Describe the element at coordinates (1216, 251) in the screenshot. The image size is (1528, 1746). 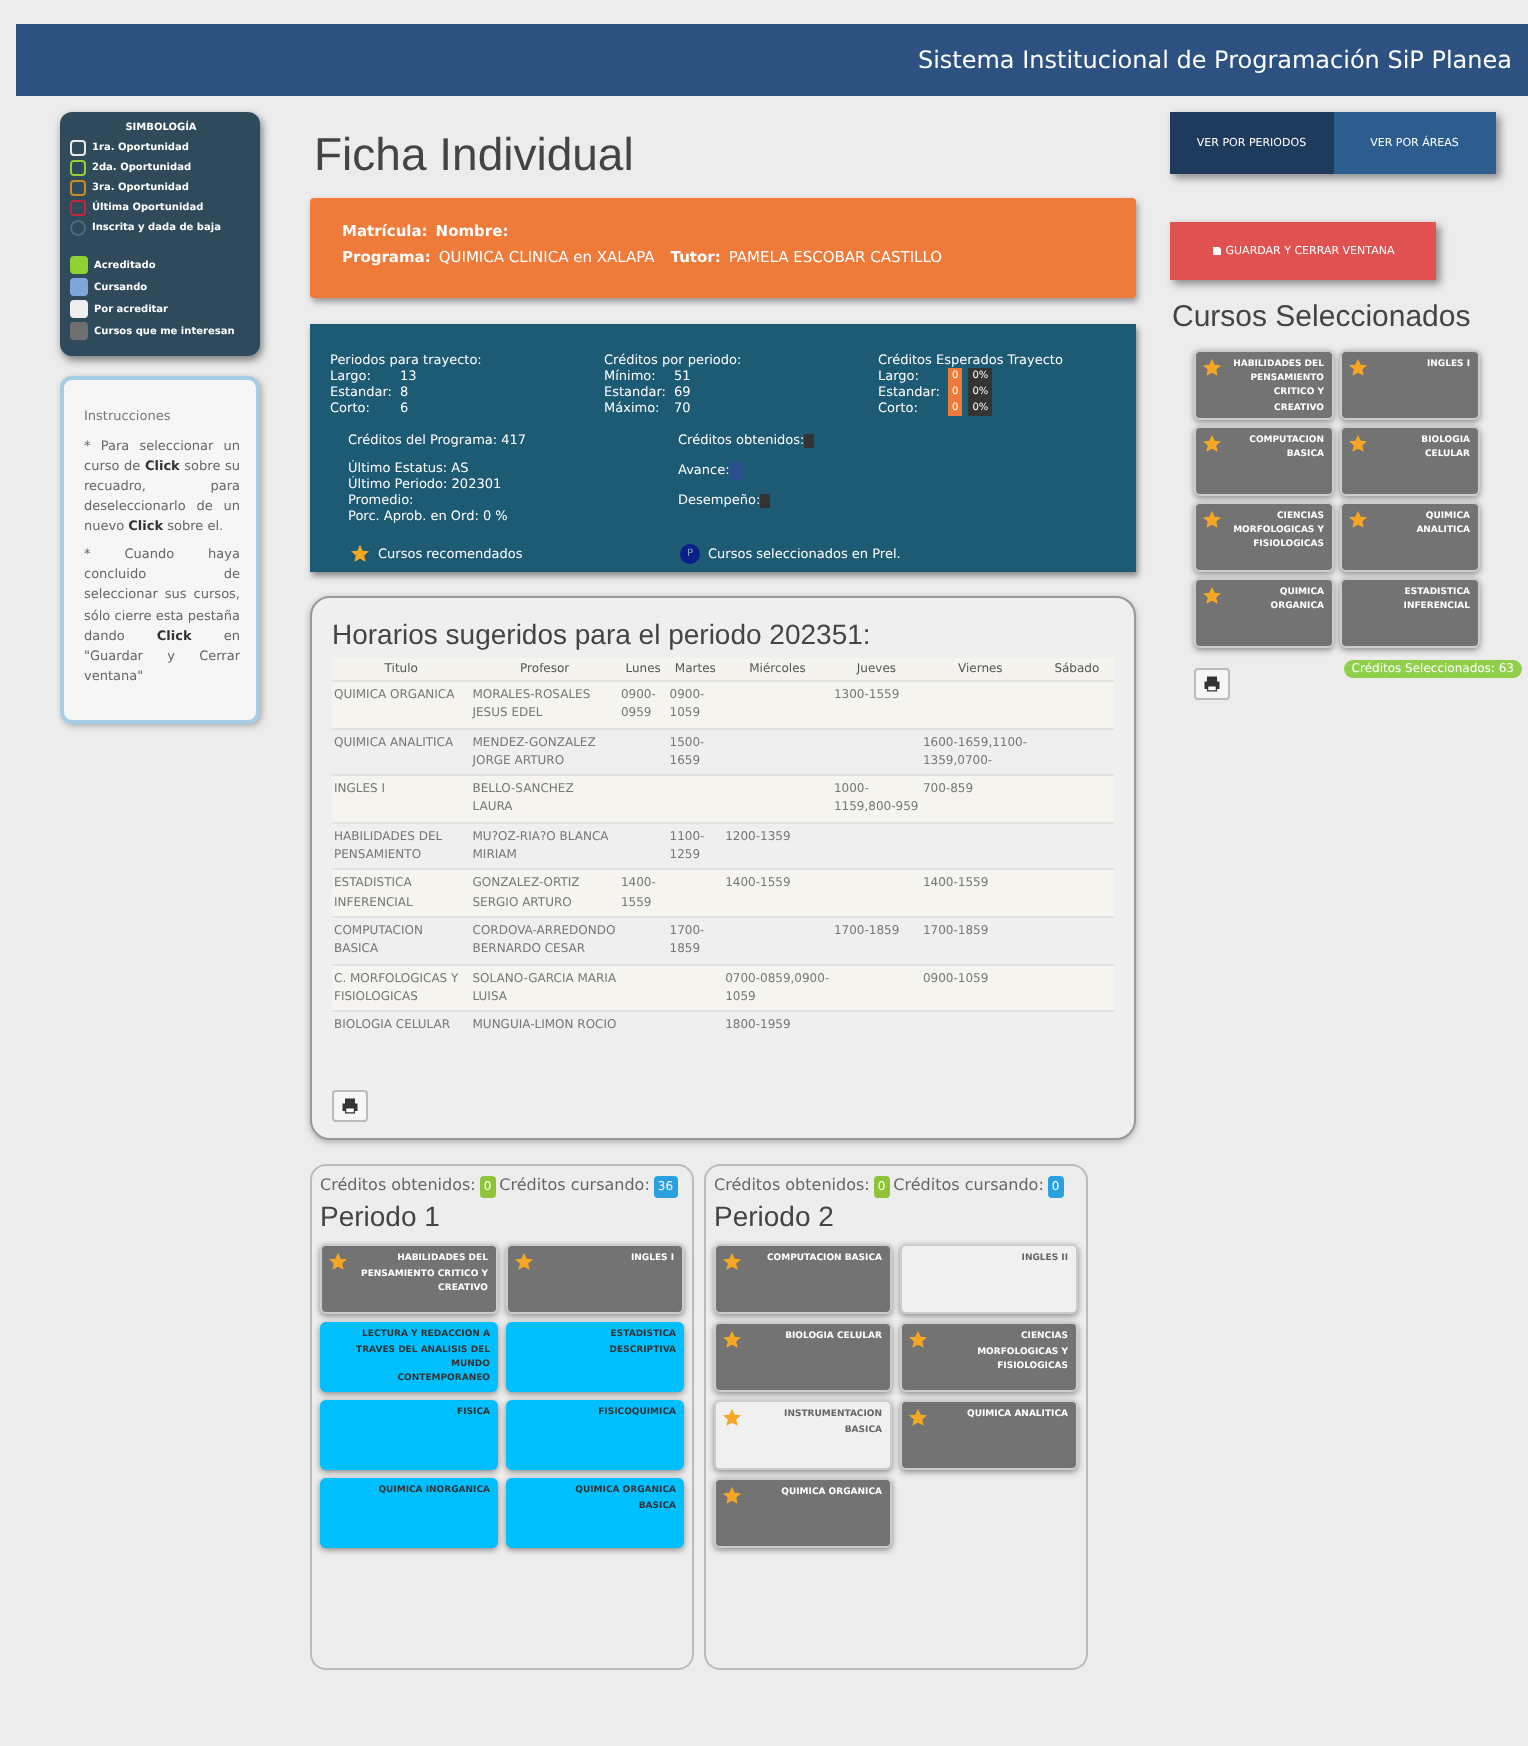
I see `save-icon` at that location.